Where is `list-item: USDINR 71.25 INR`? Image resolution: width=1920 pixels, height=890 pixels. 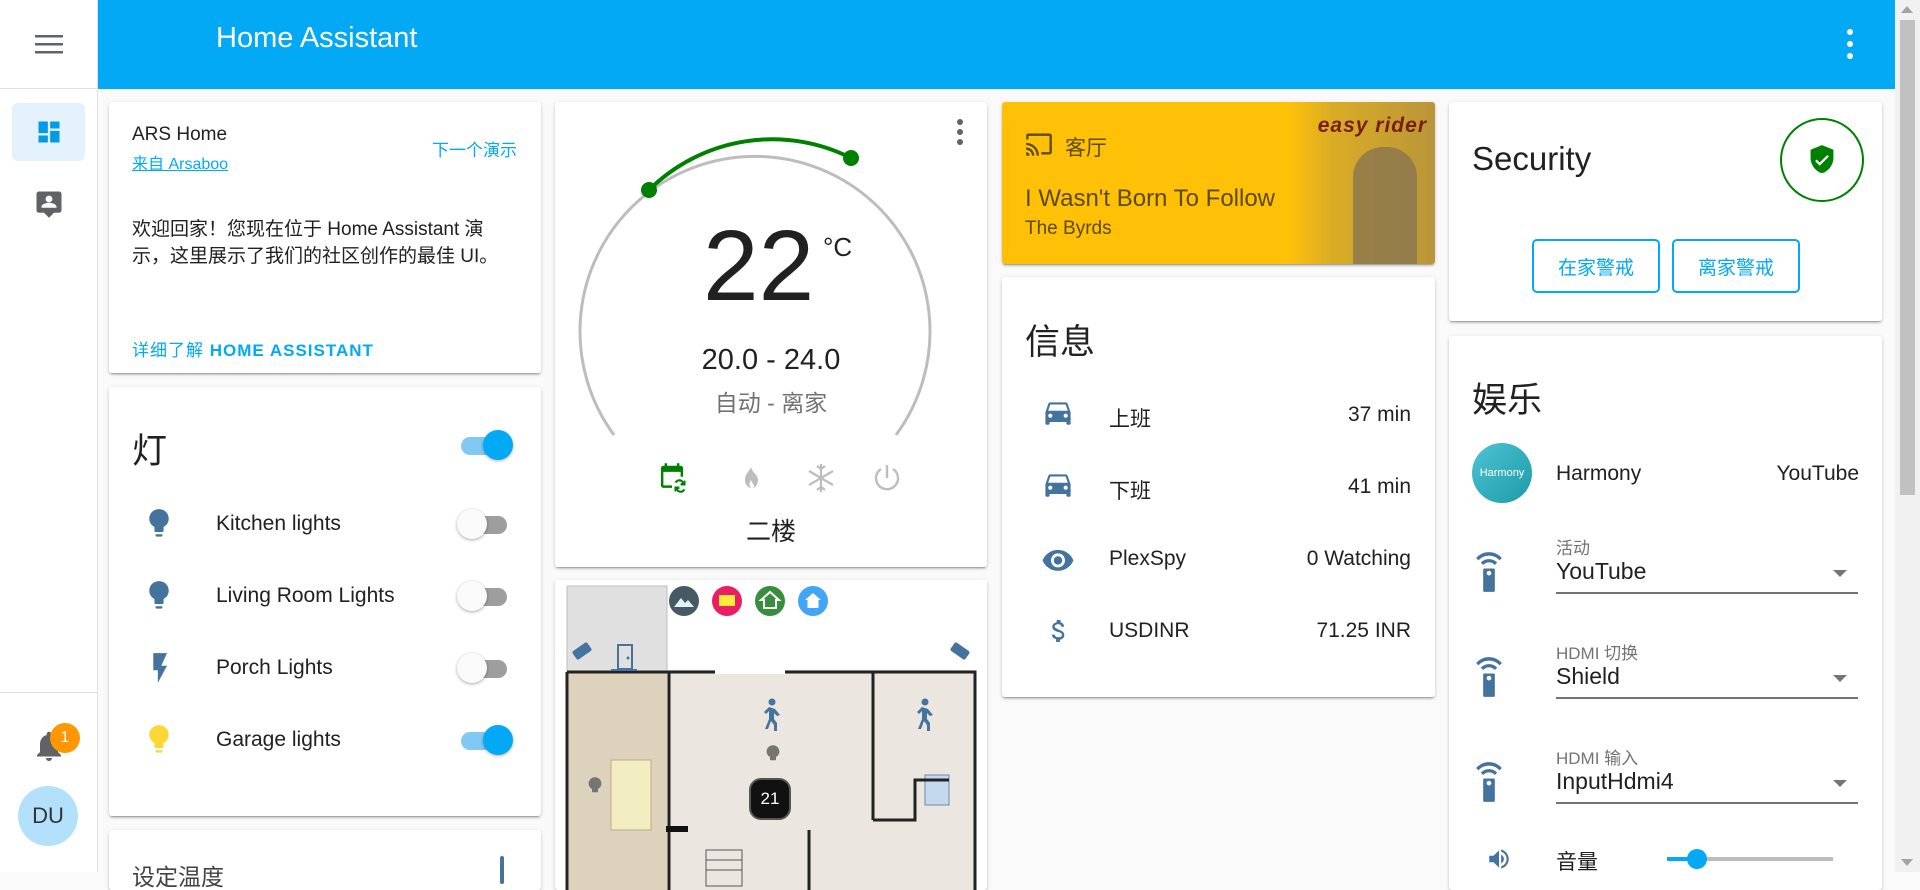 list-item: USDINR 71.25 INR is located at coordinates (1218, 631).